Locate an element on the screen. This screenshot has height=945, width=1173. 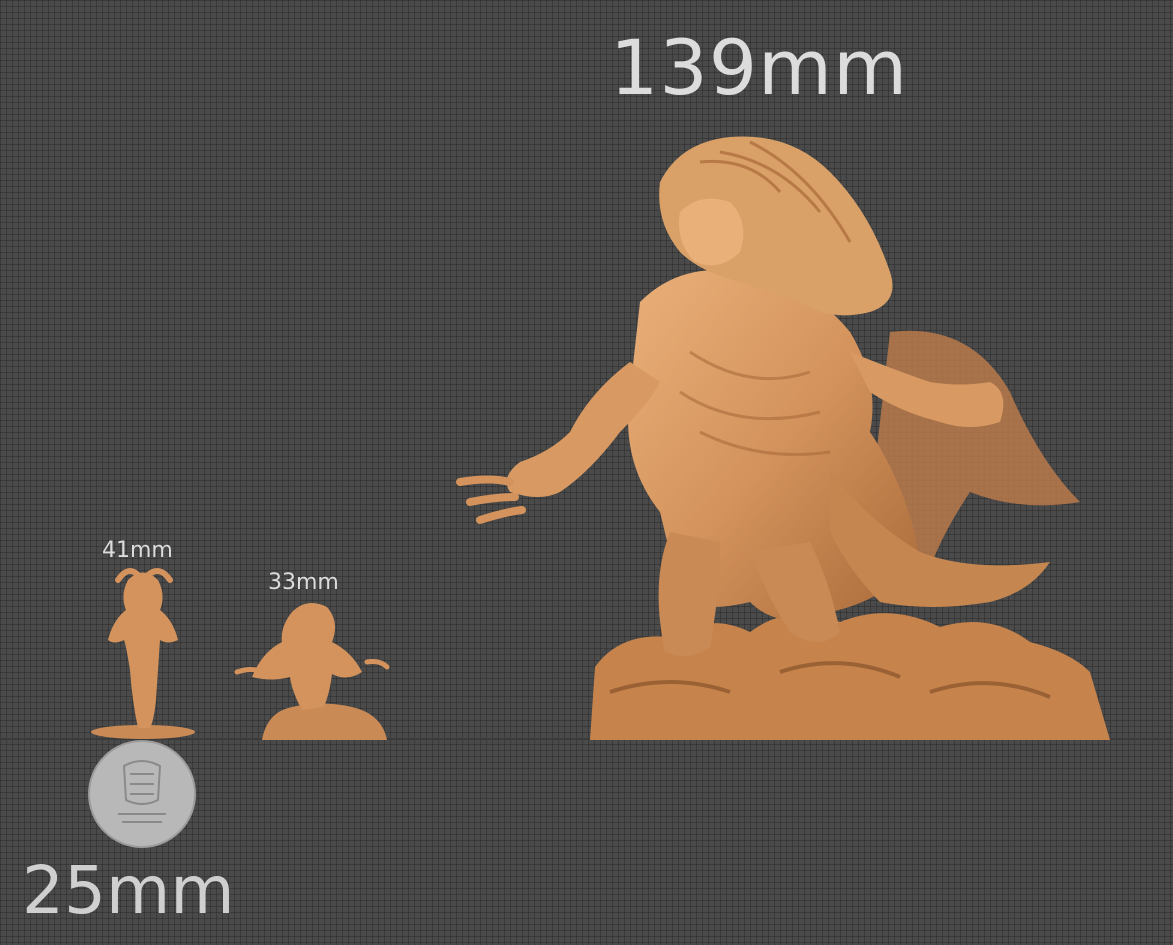
small-figure-a is located at coordinates (143, 653).